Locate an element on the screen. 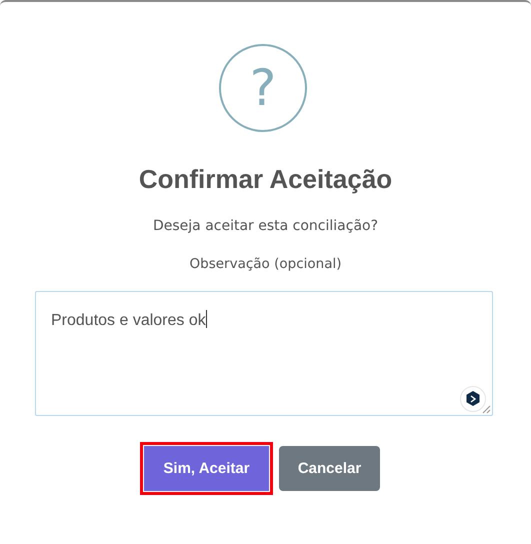 This screenshot has height=544, width=531. resize-handle-icon is located at coordinates (486, 409).